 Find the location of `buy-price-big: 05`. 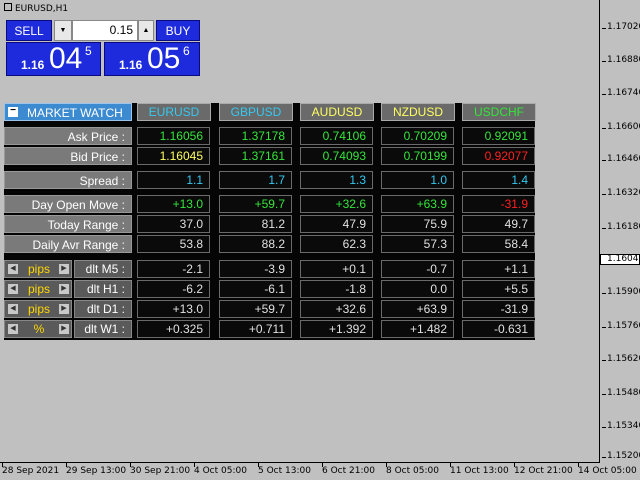

buy-price-big: 05 is located at coordinates (164, 58).